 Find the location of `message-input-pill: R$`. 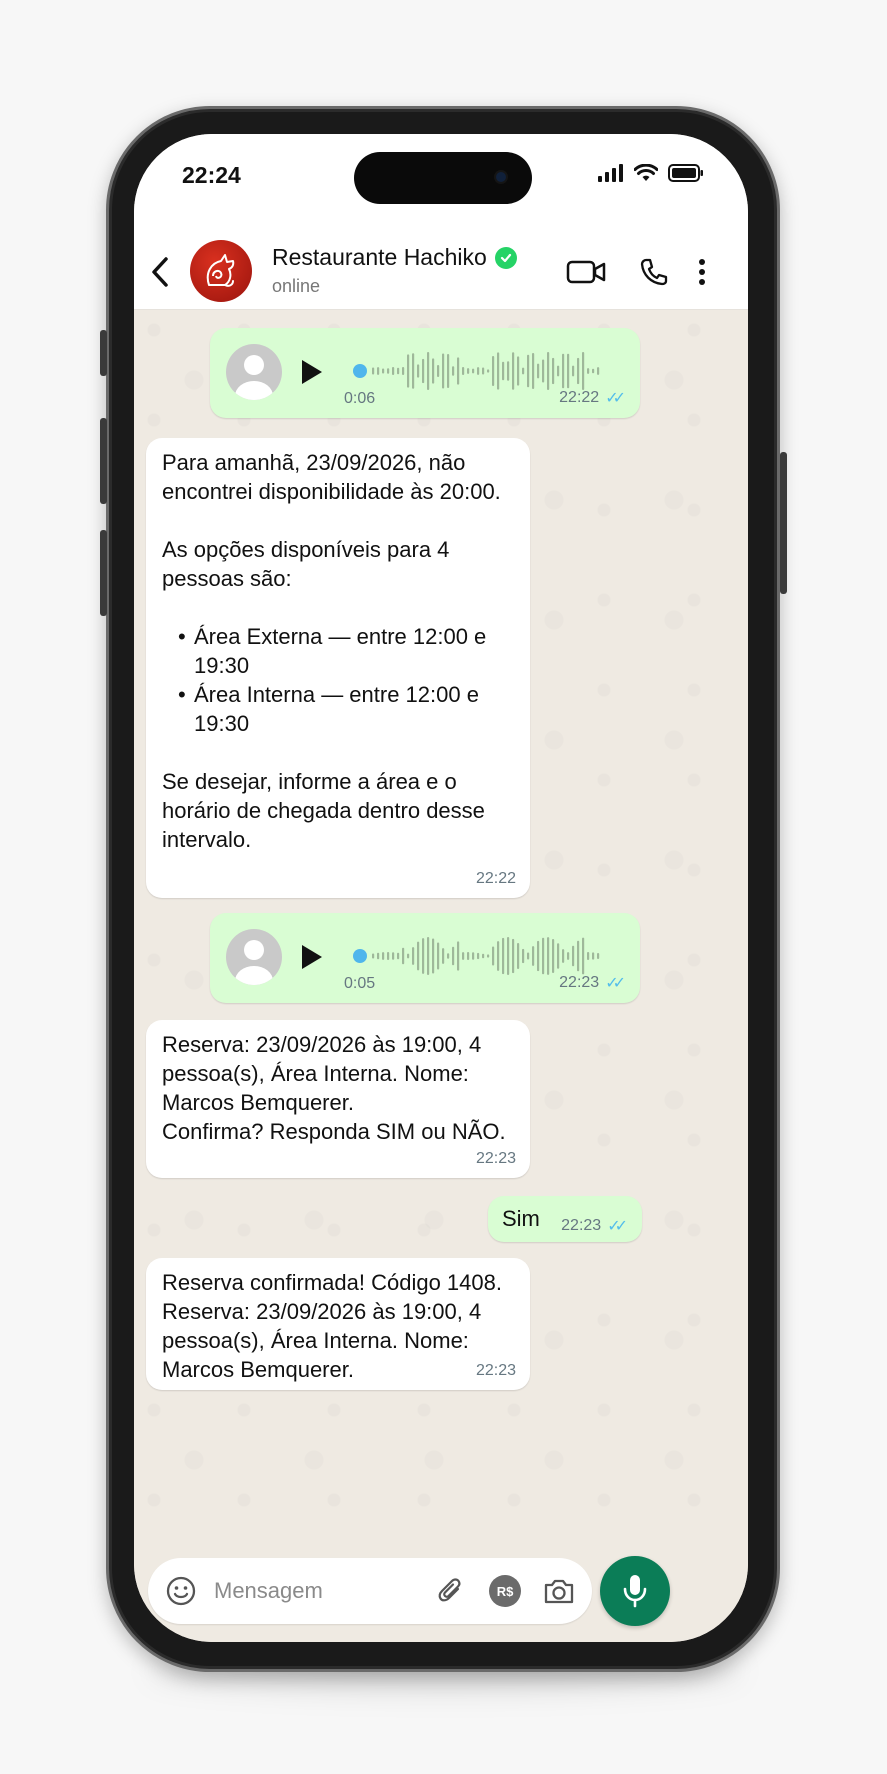

message-input-pill: R$ is located at coordinates (370, 1591).